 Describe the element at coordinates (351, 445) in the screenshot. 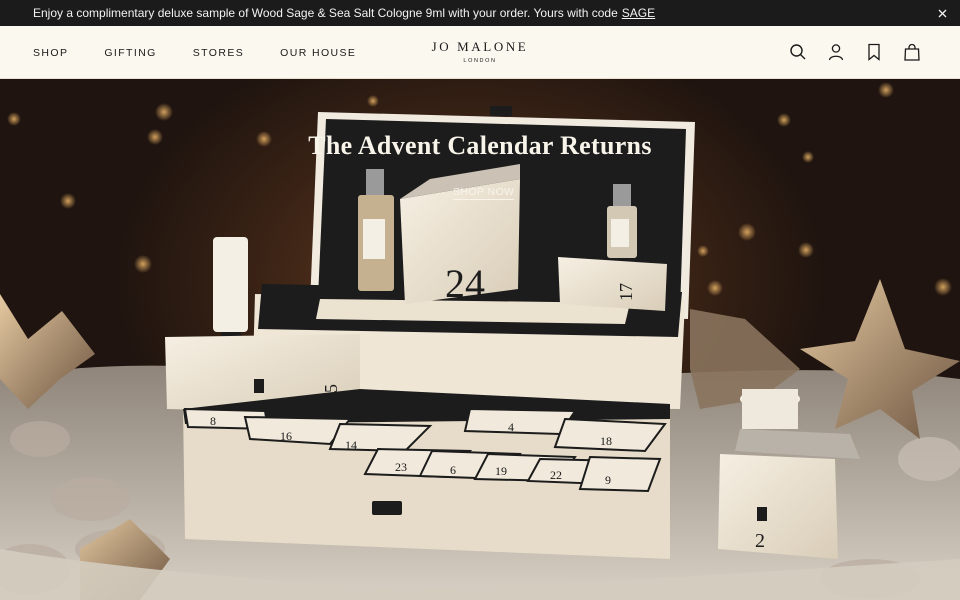

I see `tile-14: 14` at that location.